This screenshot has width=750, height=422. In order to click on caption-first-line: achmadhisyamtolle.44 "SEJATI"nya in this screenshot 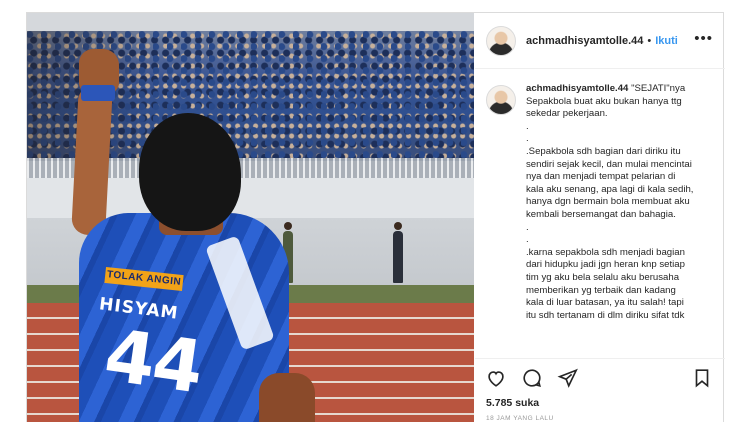, I will do `click(618, 89)`.